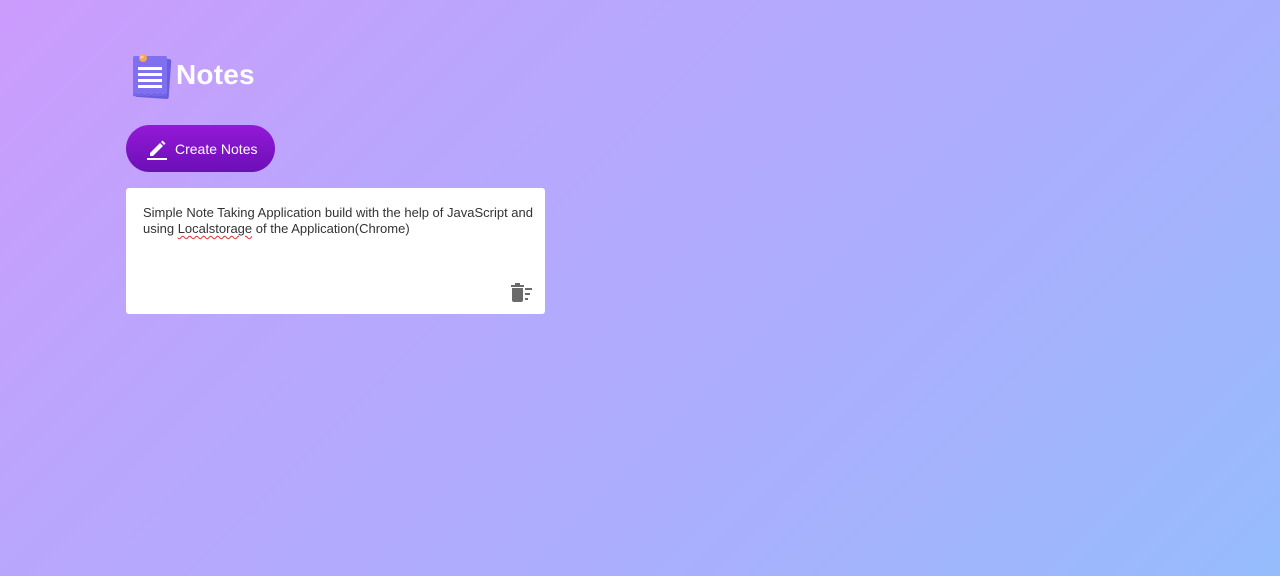 The image size is (1280, 576). What do you see at coordinates (216, 148) in the screenshot?
I see `create-notes-label: Create Notes` at bounding box center [216, 148].